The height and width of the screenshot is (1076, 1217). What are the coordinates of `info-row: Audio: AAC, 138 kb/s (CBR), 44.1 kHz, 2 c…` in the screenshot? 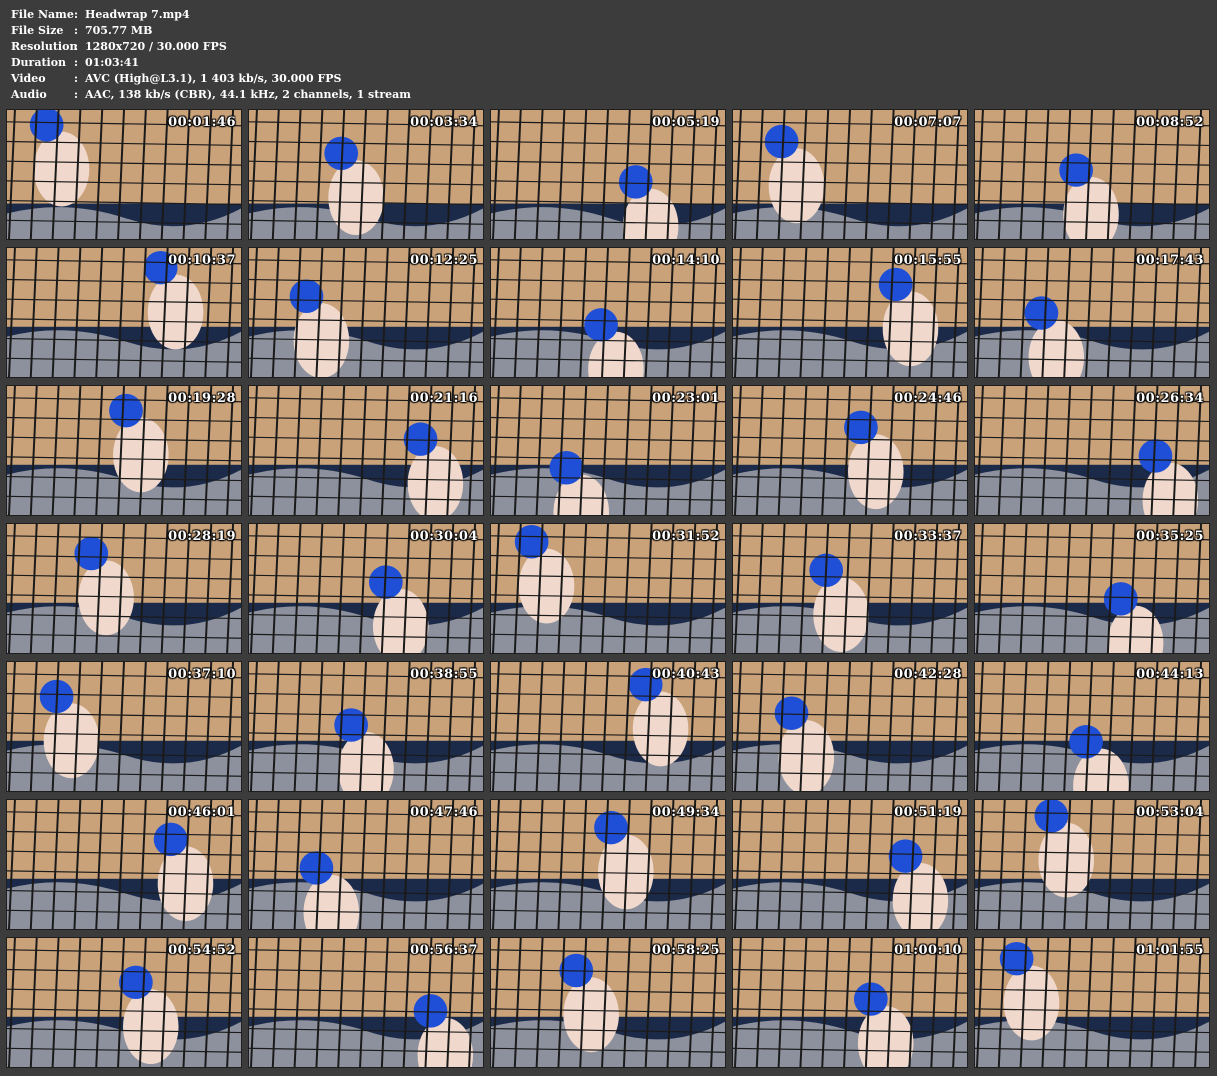 It's located at (211, 95).